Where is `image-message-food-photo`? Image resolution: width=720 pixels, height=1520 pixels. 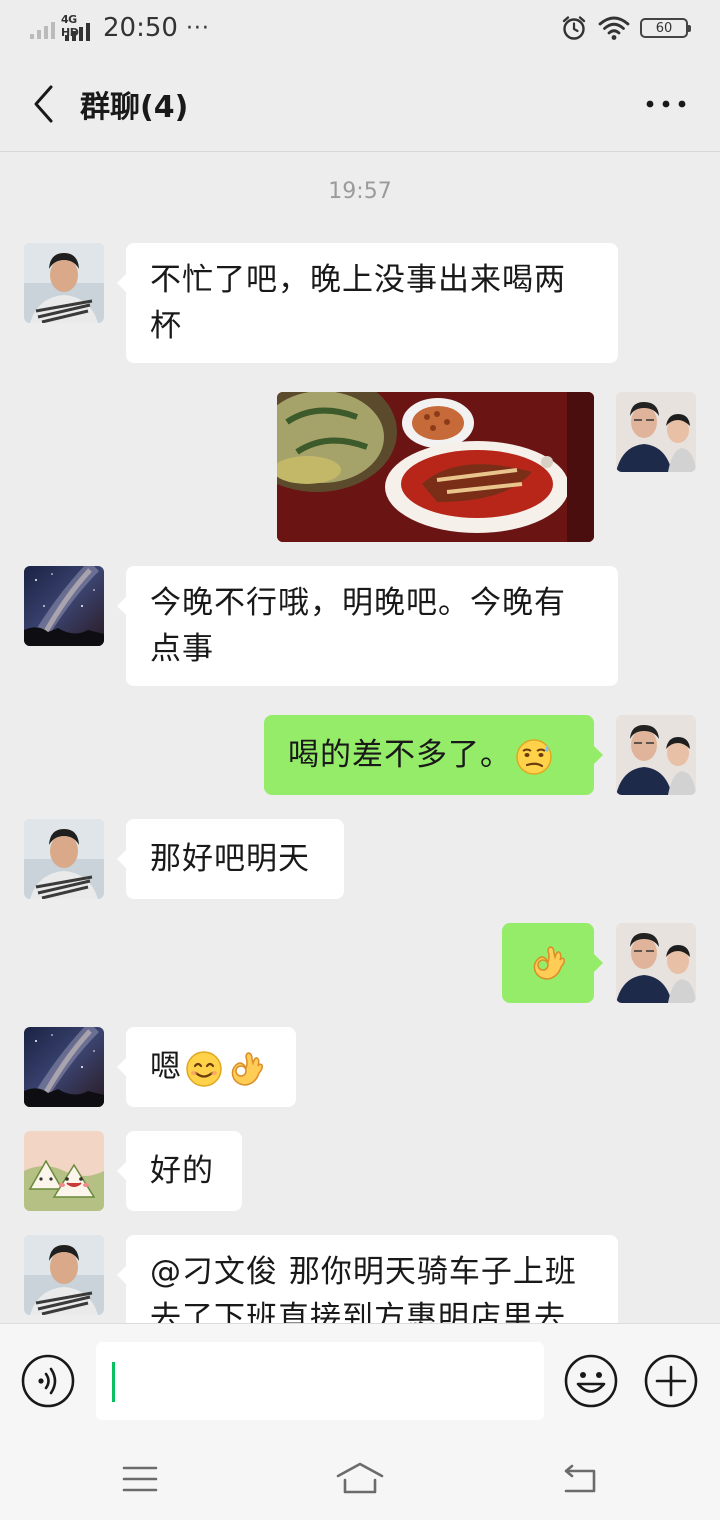
image-message-food-photo is located at coordinates (435, 467).